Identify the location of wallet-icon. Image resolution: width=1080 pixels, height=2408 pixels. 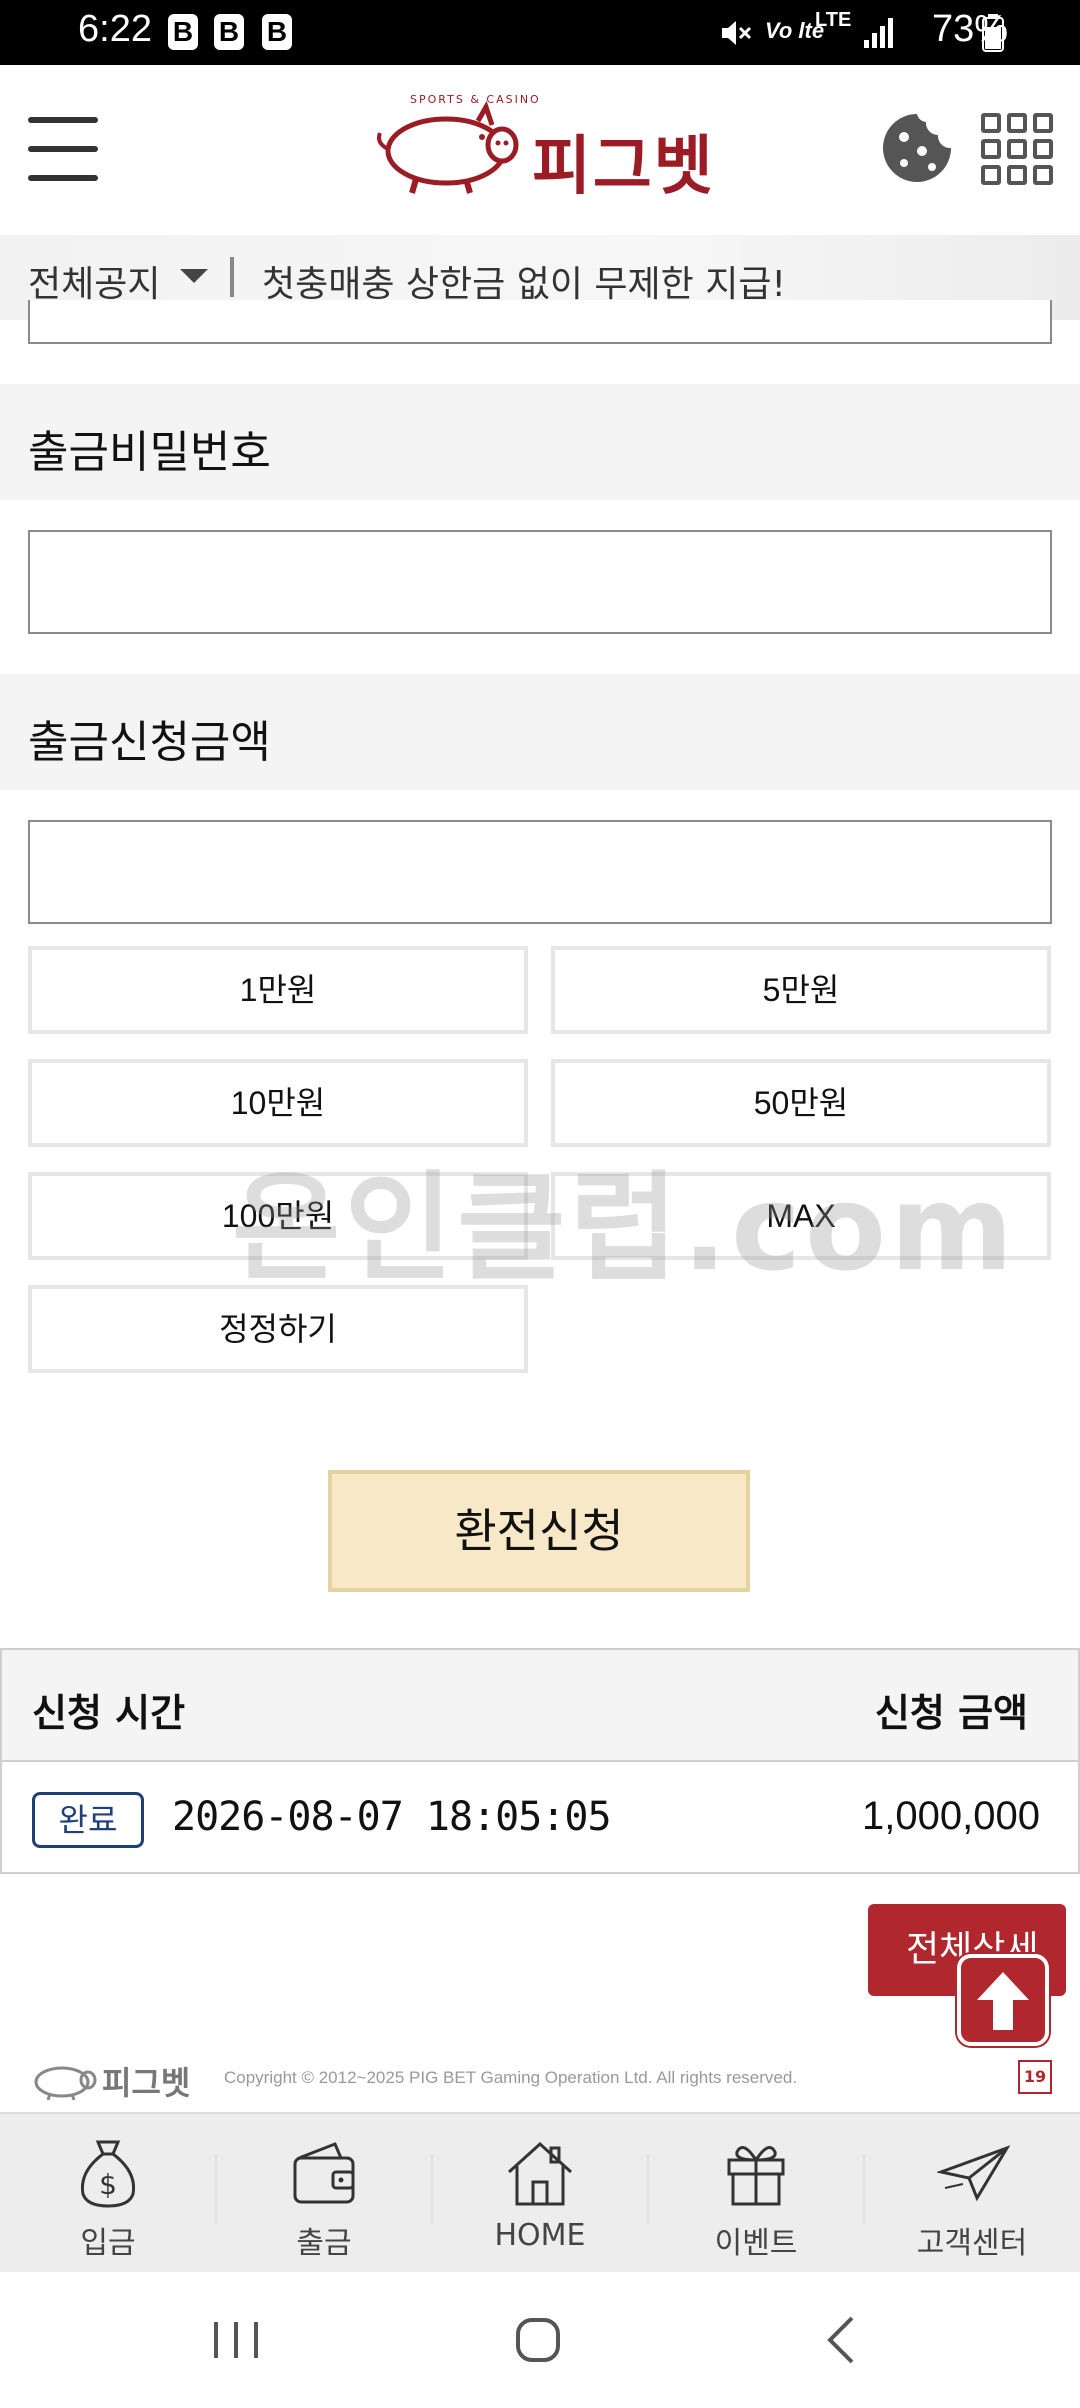
(324, 2173).